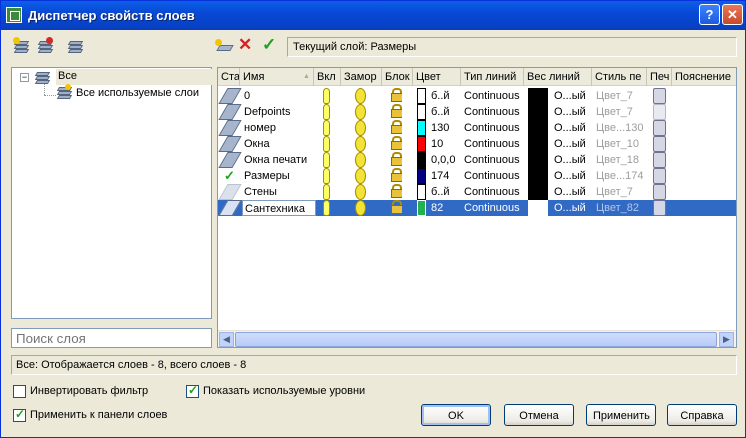  Describe the element at coordinates (437, 77) in the screenshot. I see `col-color: Цвет` at that location.